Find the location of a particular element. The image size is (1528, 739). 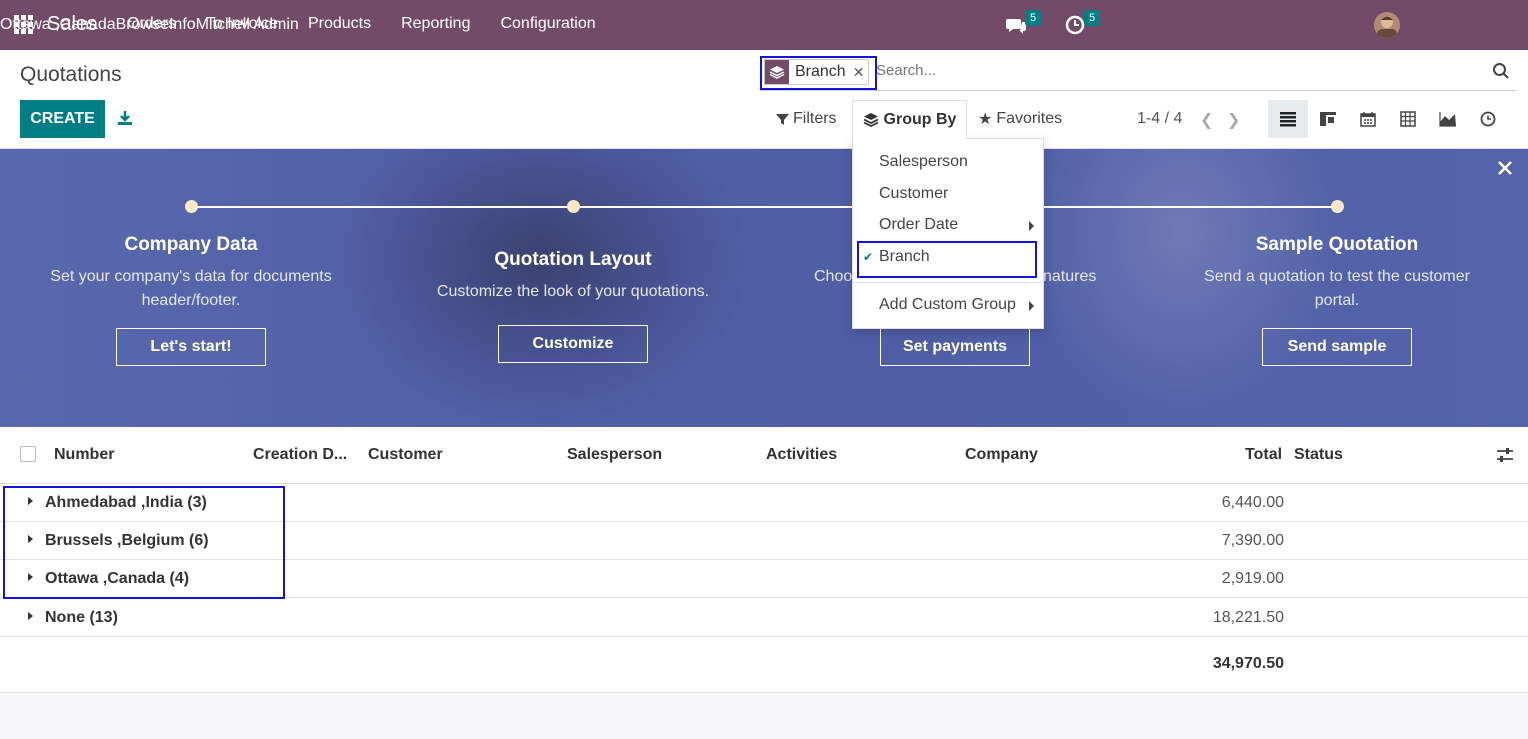

messages-badge: 5 is located at coordinates (1033, 18).